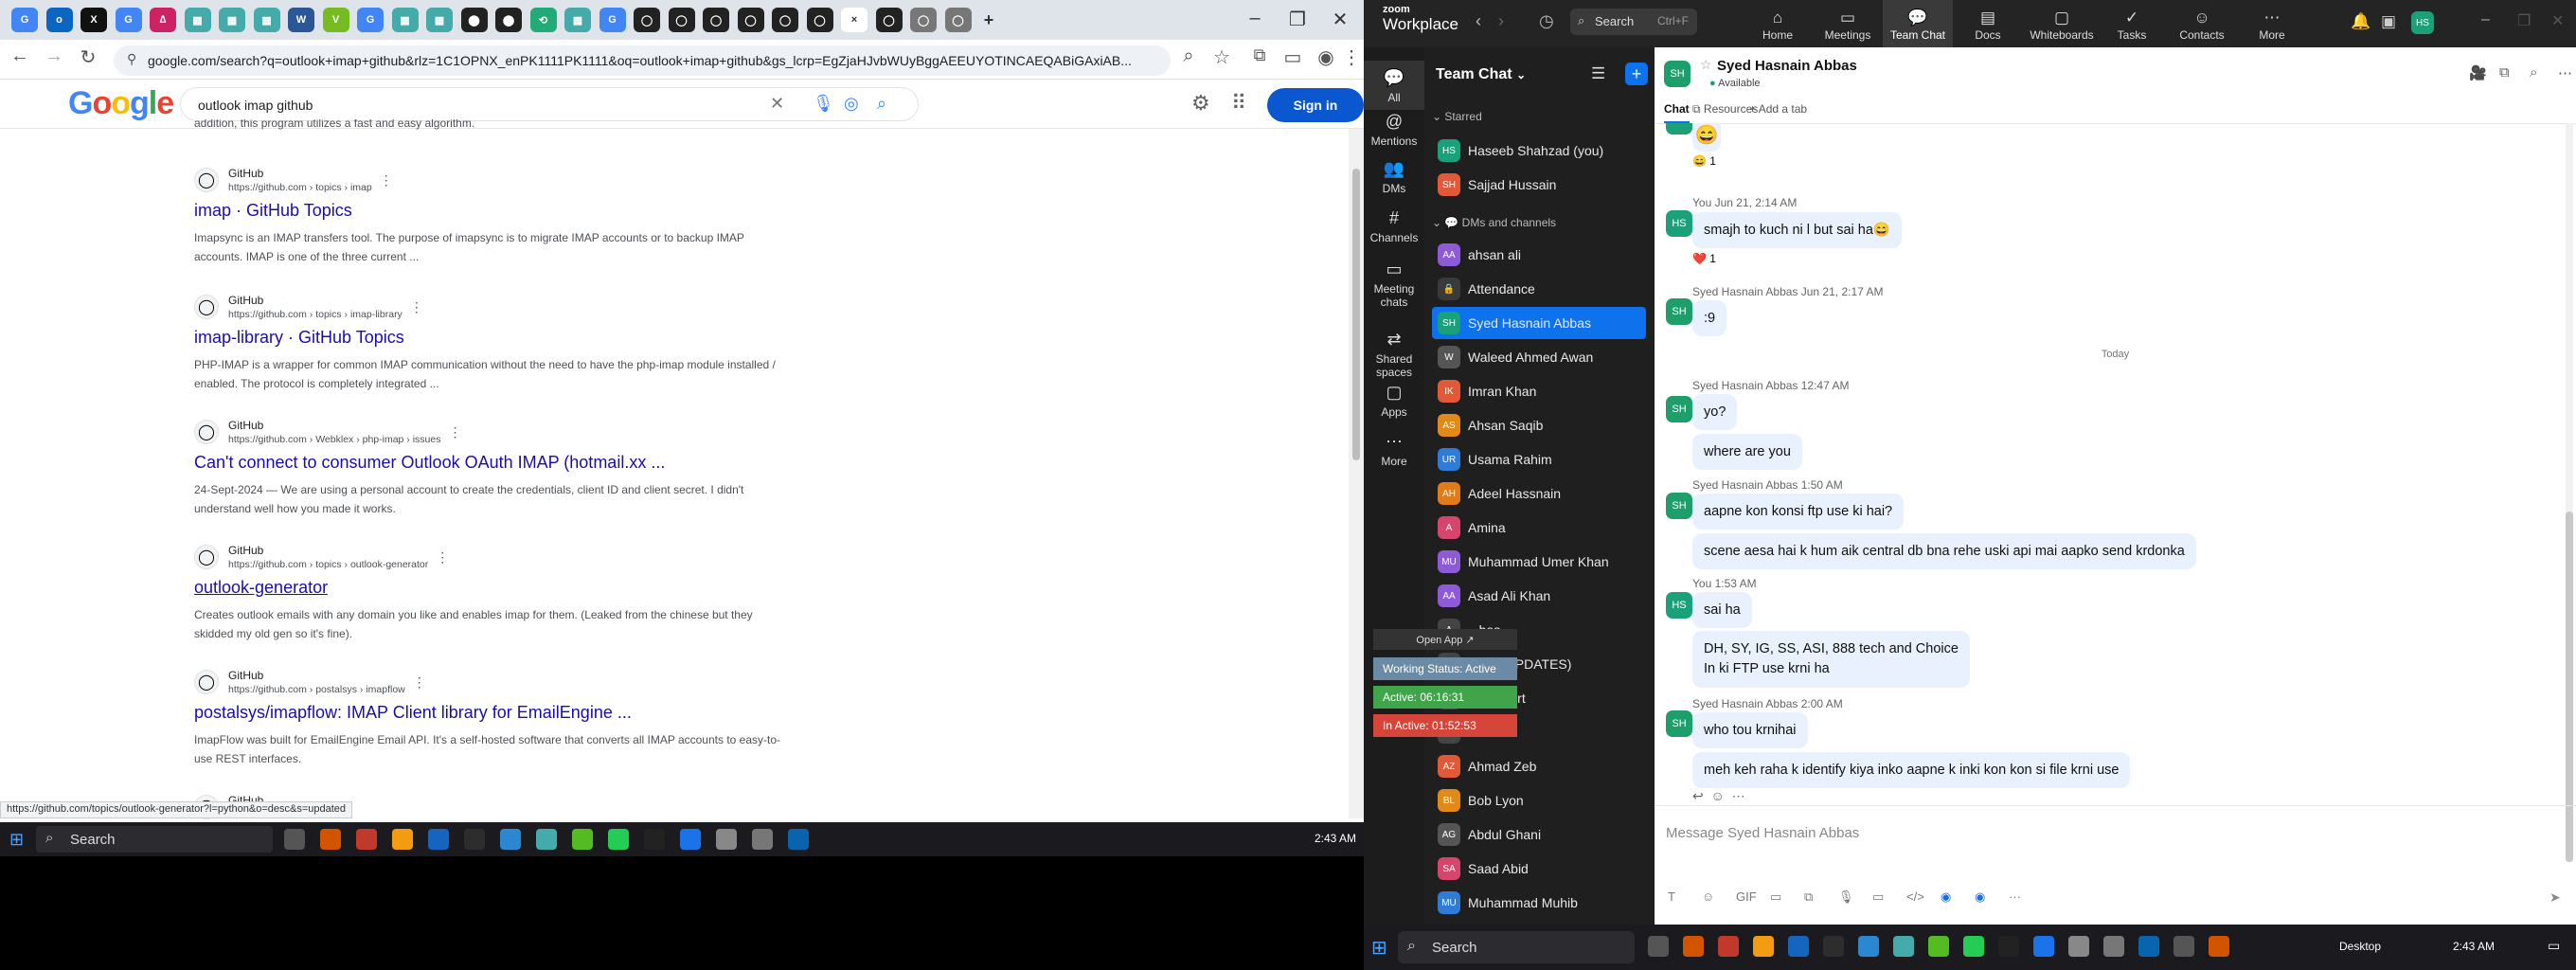  I want to click on tab-home: ⌂ Home, so click(1778, 23).